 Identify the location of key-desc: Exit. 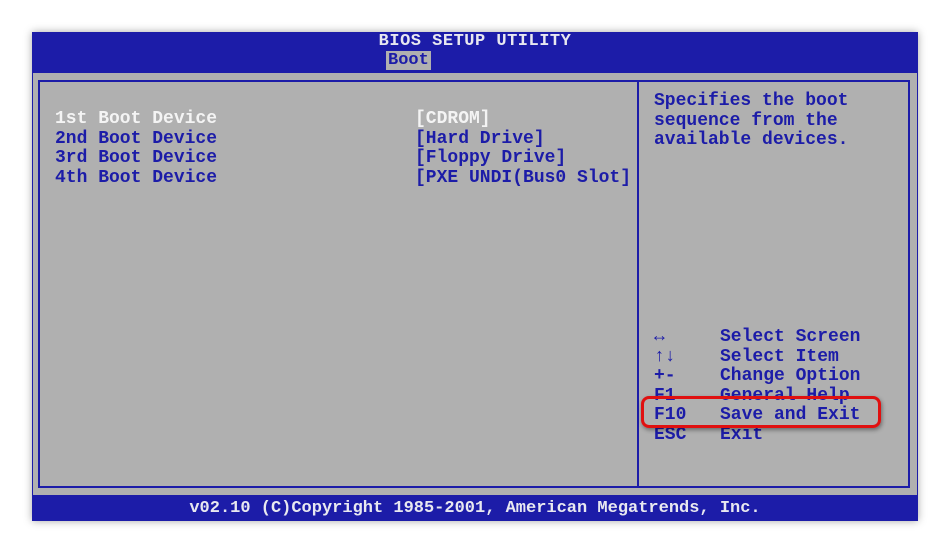
(742, 434).